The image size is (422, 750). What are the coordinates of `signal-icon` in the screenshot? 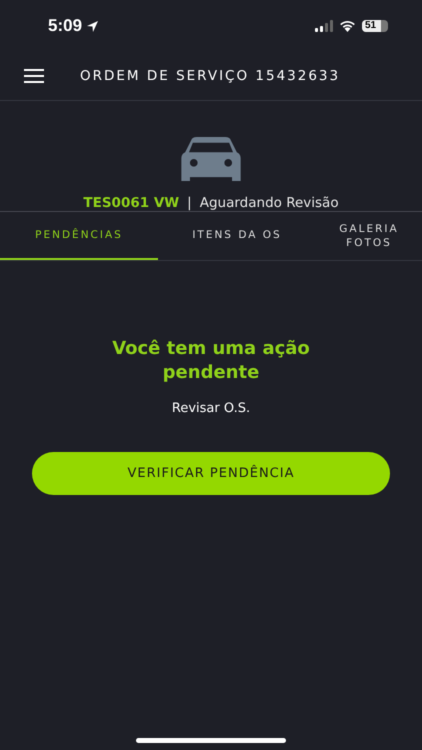 It's located at (324, 26).